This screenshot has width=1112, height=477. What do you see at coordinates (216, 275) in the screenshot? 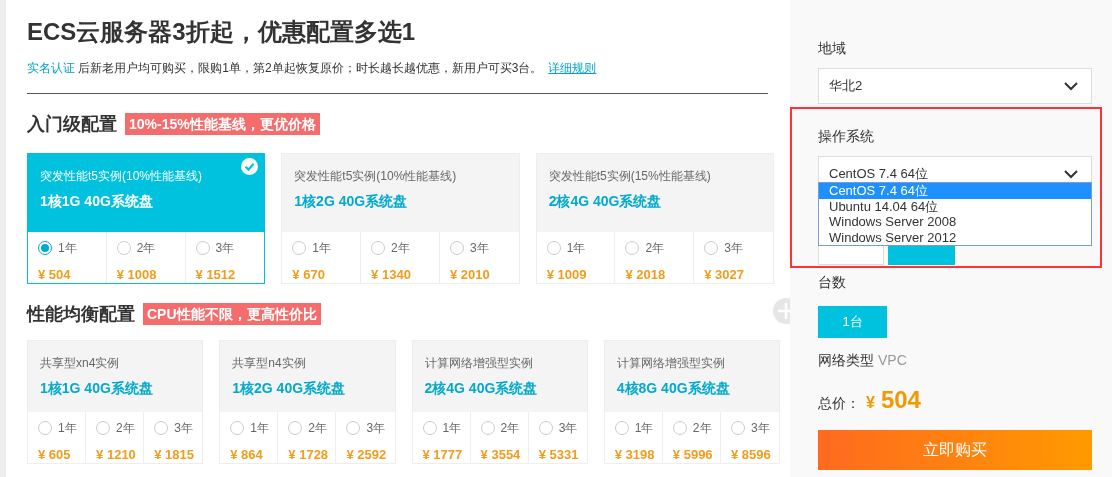
I see `price: ¥ 1512` at bounding box center [216, 275].